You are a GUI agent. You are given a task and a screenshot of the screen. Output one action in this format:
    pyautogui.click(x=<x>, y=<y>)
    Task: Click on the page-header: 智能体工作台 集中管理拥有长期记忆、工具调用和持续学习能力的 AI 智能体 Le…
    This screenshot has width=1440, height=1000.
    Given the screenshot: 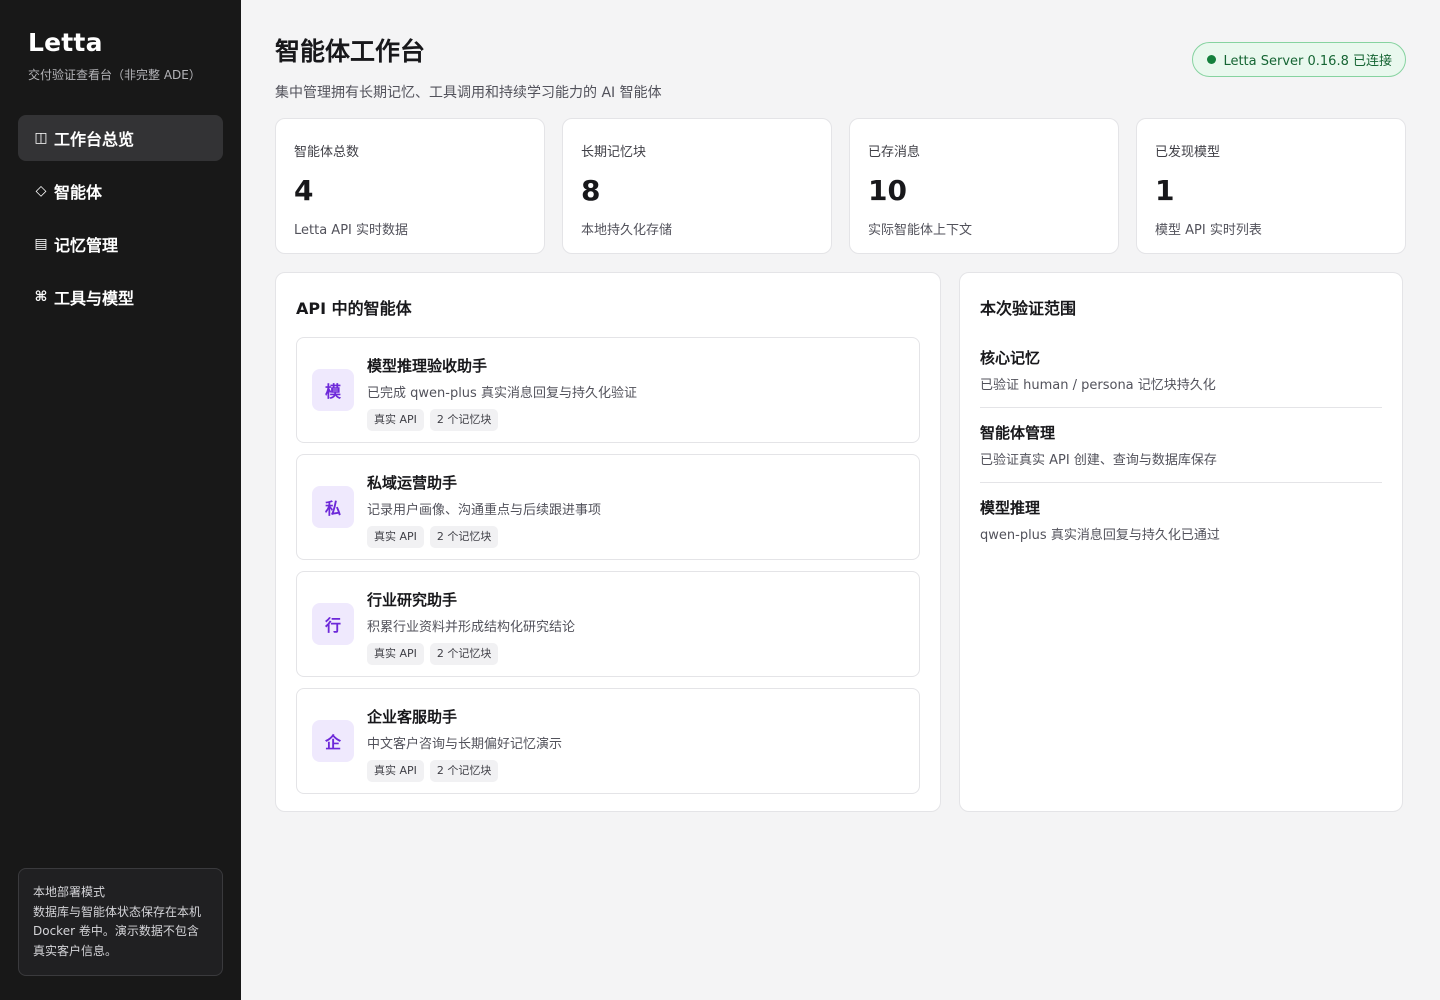 What is the action you would take?
    pyautogui.click(x=840, y=75)
    